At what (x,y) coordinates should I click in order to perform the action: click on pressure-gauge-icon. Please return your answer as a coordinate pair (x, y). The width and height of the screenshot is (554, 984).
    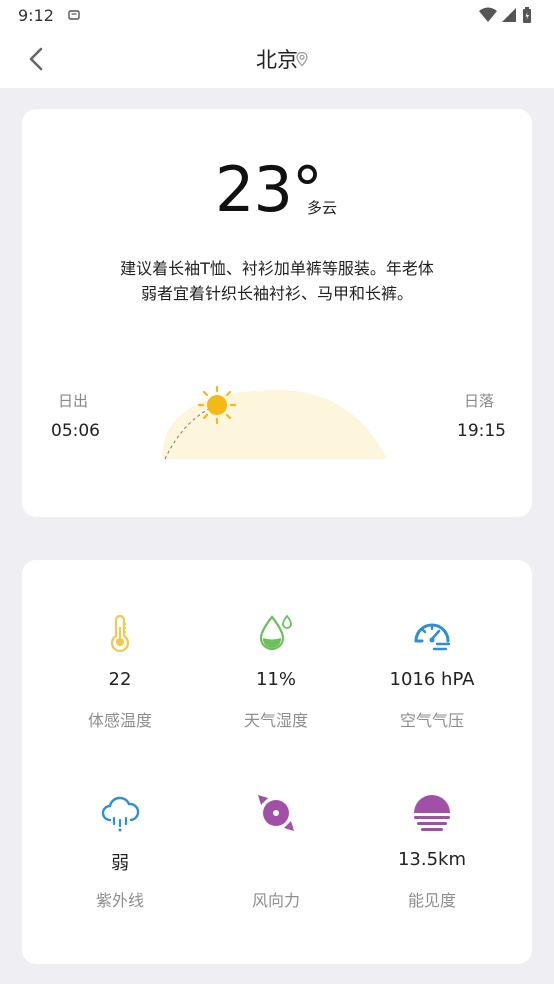
    Looking at the image, I should click on (432, 637).